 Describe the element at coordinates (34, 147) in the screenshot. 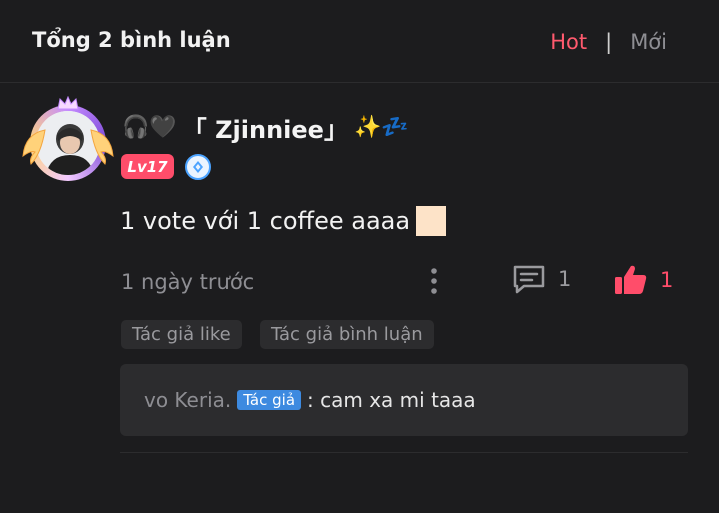

I see `wing-left-icon` at that location.